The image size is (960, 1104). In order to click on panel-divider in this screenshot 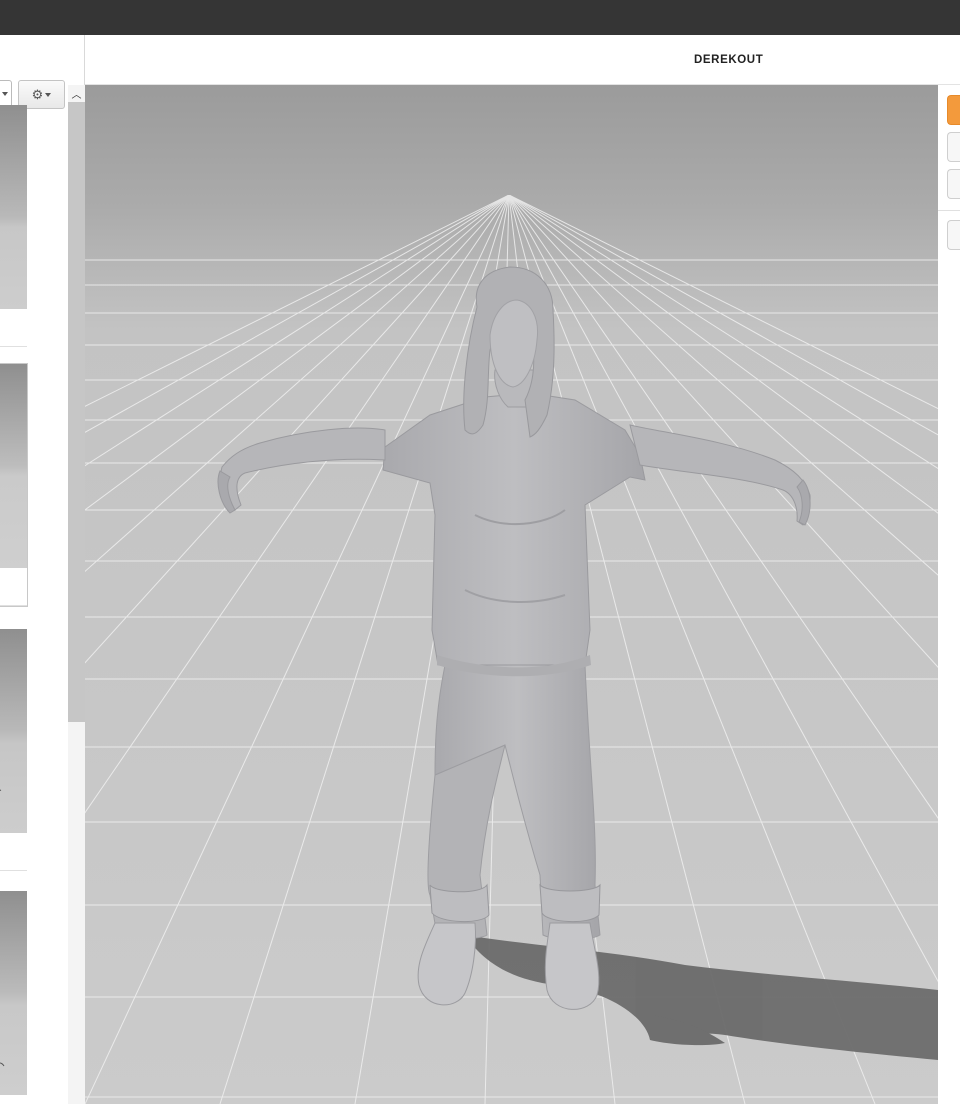, I will do `click(949, 210)`.